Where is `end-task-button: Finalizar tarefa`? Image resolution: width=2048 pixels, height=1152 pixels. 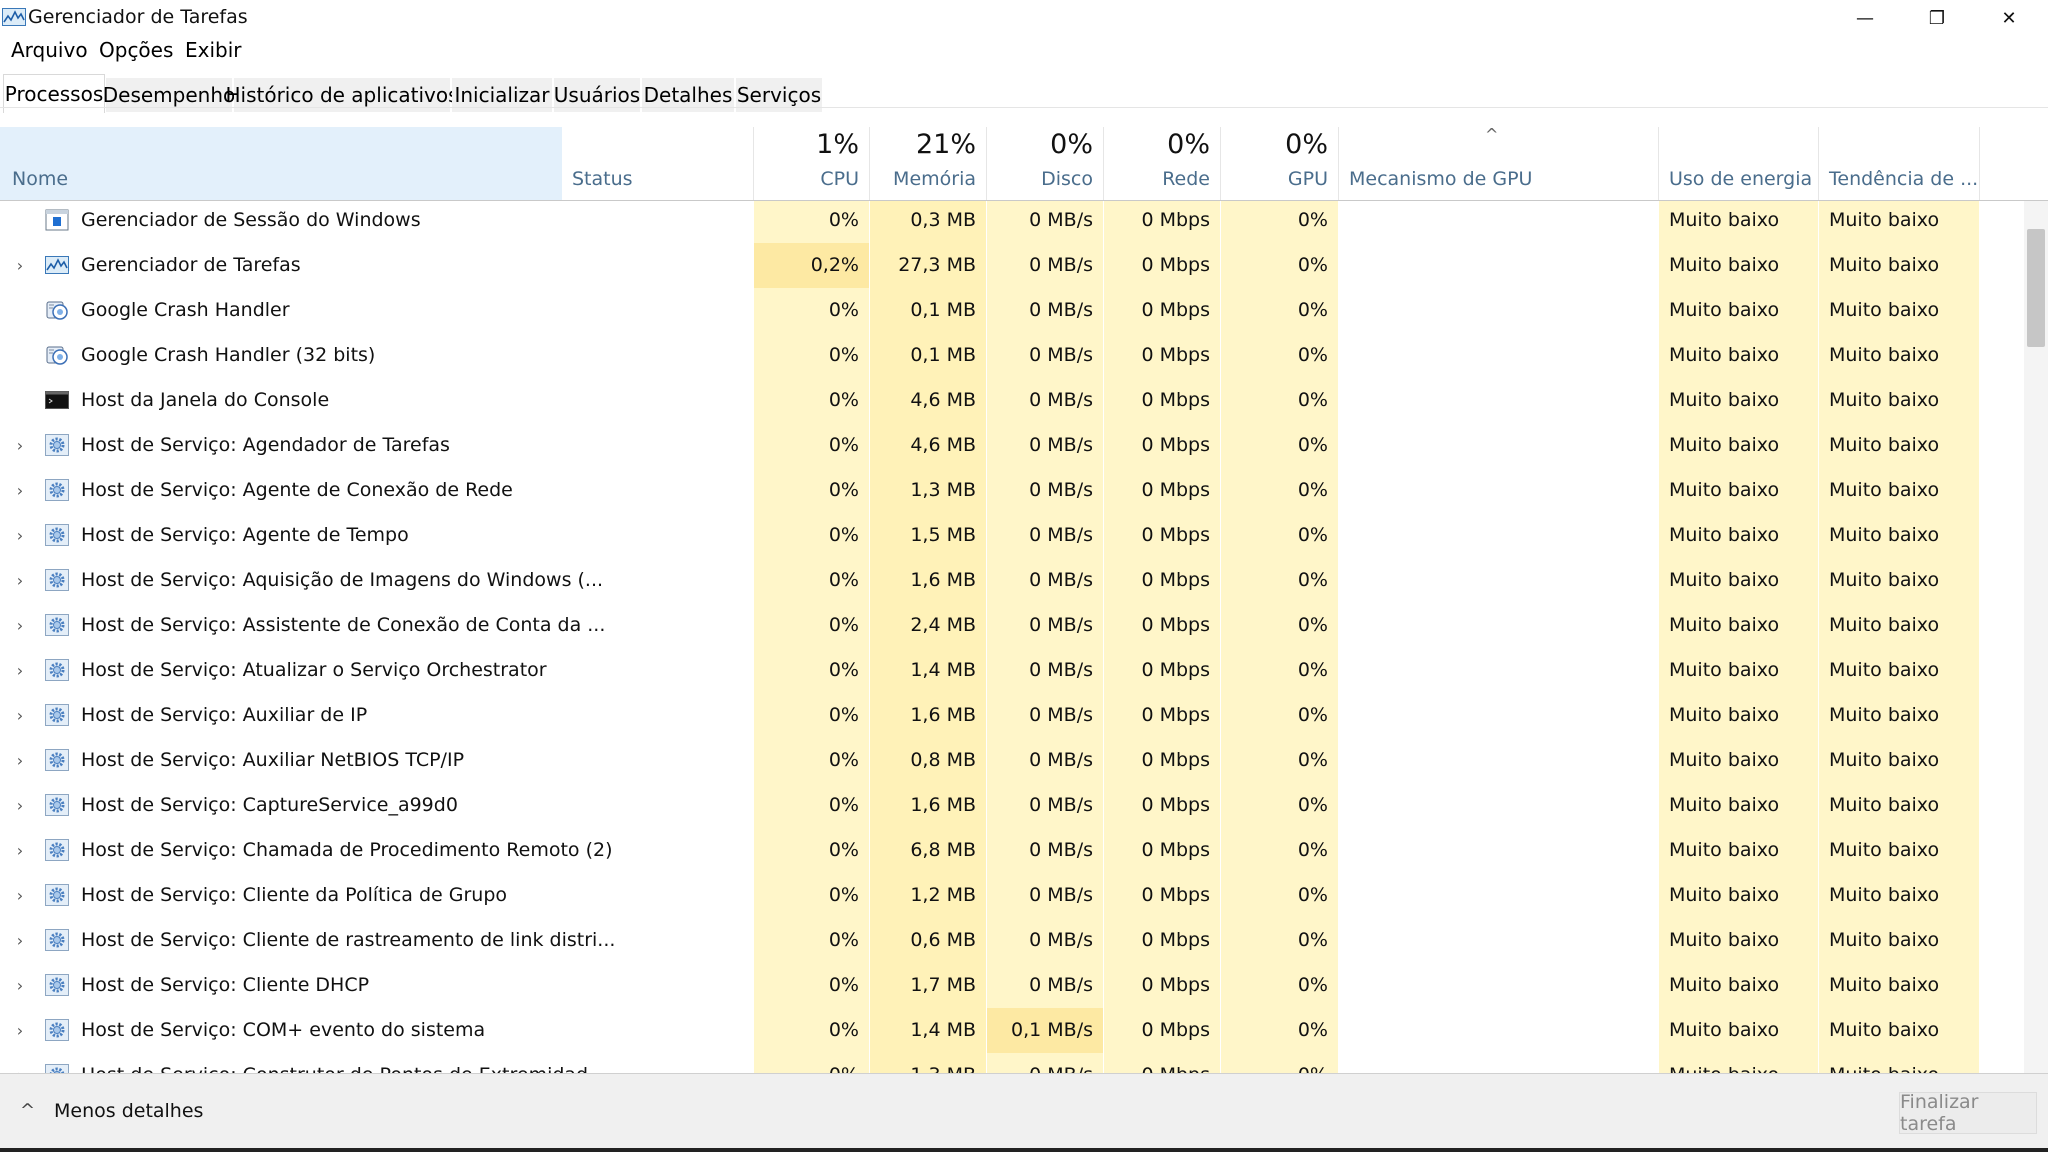 end-task-button: Finalizar tarefa is located at coordinates (1968, 1113).